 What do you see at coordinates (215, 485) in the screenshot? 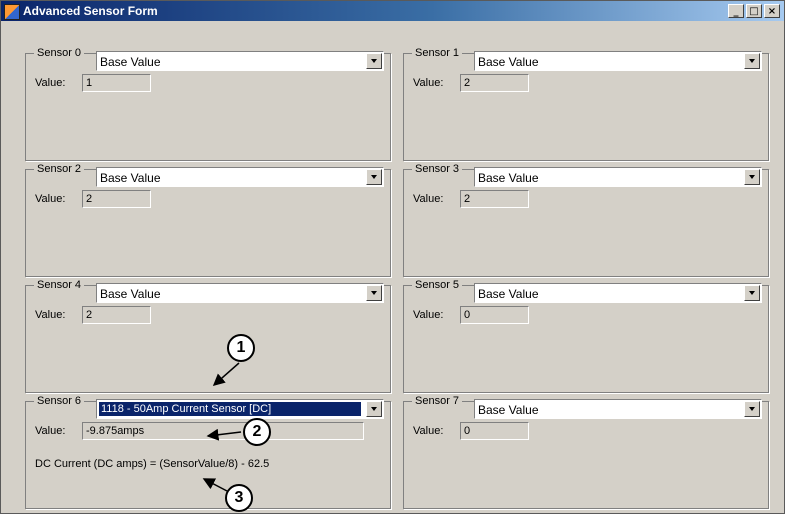
I see `callout-3-arrow` at bounding box center [215, 485].